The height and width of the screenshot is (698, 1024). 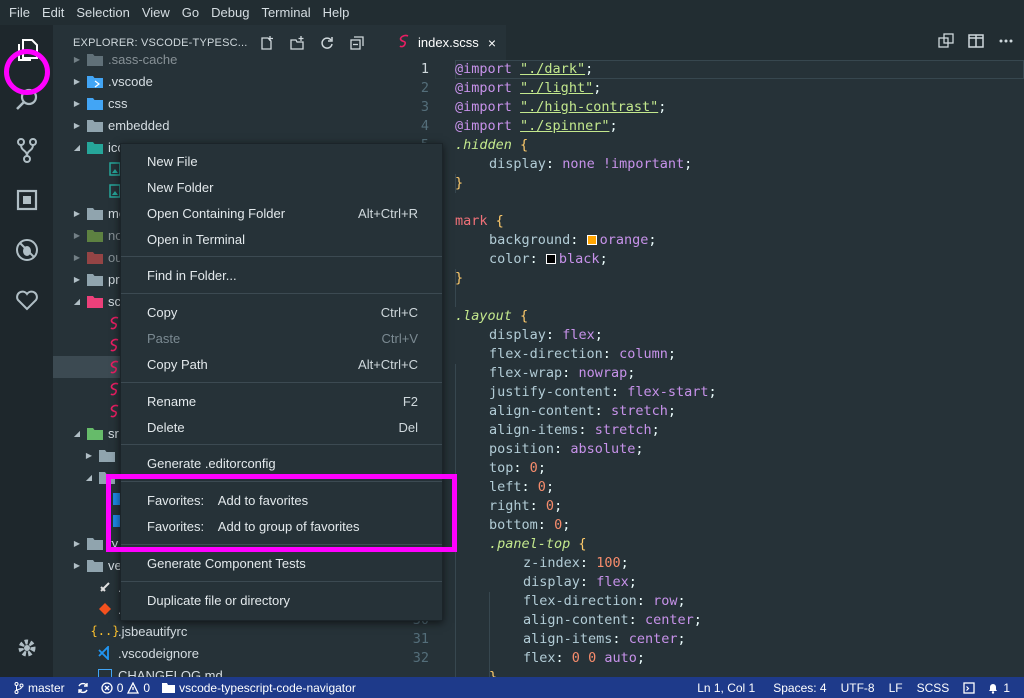 What do you see at coordinates (705, 259) in the screenshot?
I see `code-line: color: black;` at bounding box center [705, 259].